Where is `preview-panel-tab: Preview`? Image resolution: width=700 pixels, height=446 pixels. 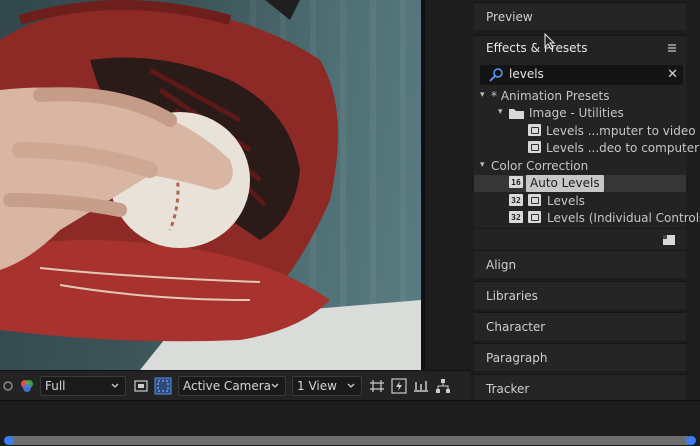 preview-panel-tab: Preview is located at coordinates (580, 16).